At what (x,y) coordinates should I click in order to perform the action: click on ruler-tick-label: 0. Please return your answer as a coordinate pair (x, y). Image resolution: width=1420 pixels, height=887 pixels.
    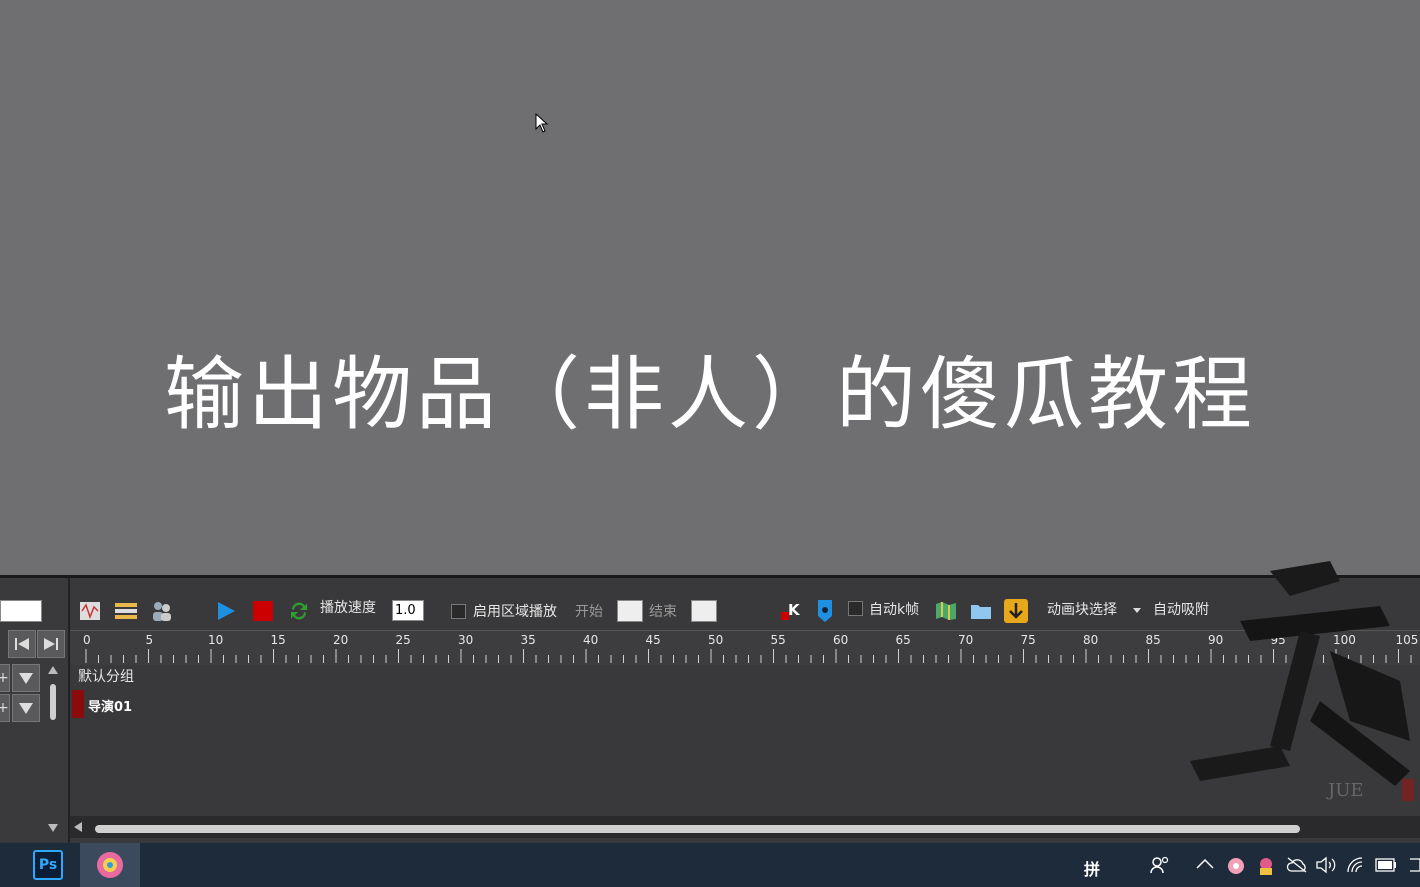
    Looking at the image, I should click on (87, 640).